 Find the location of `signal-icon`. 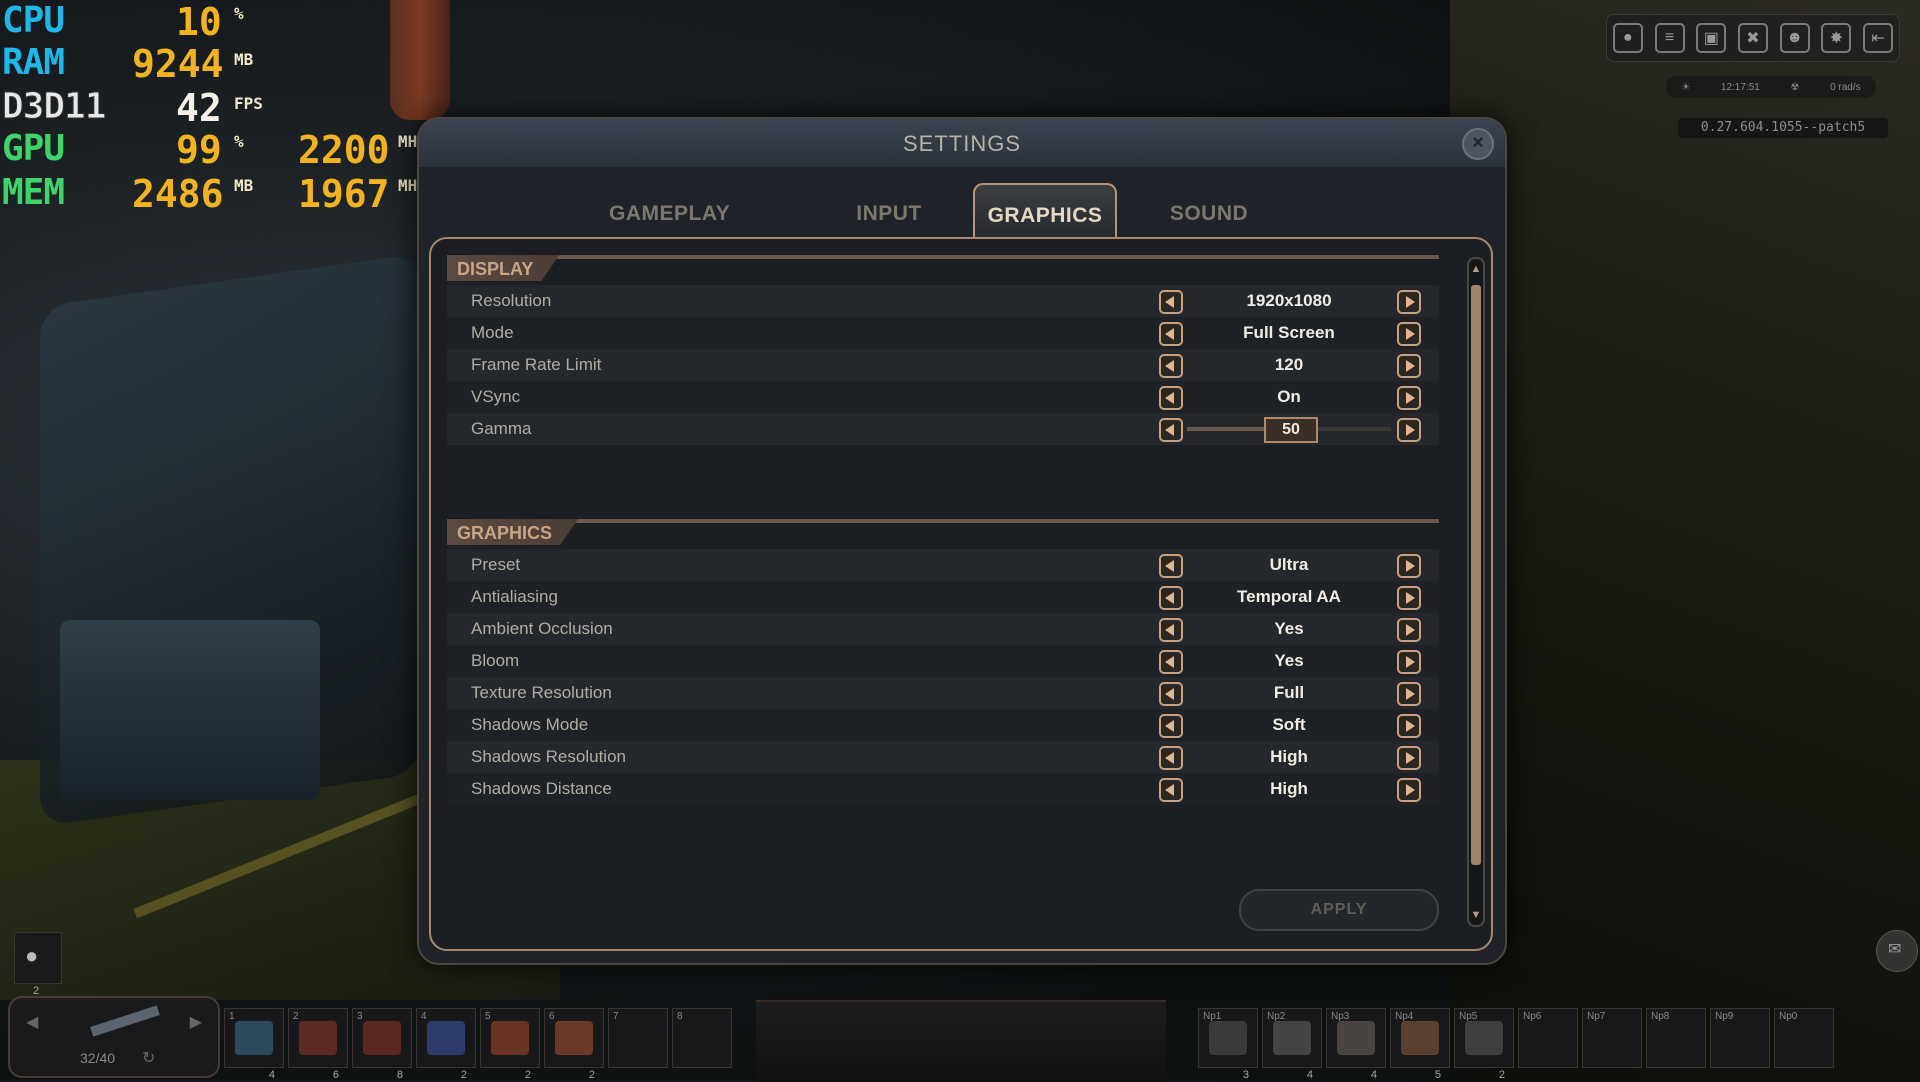

signal-icon is located at coordinates (1228, 1038).